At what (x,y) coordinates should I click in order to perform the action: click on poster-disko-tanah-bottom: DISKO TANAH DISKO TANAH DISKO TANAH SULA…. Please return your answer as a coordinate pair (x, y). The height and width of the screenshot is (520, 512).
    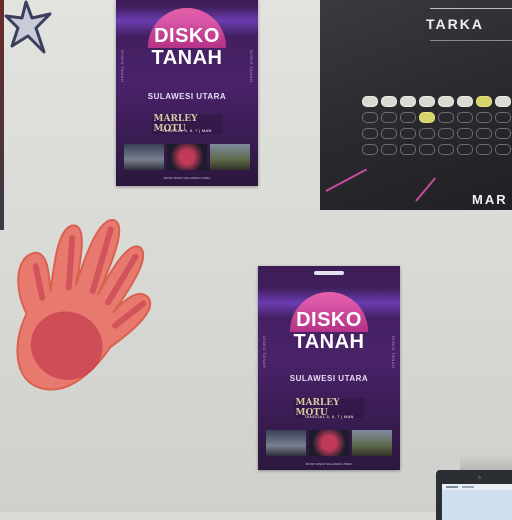
    Looking at the image, I should click on (329, 368).